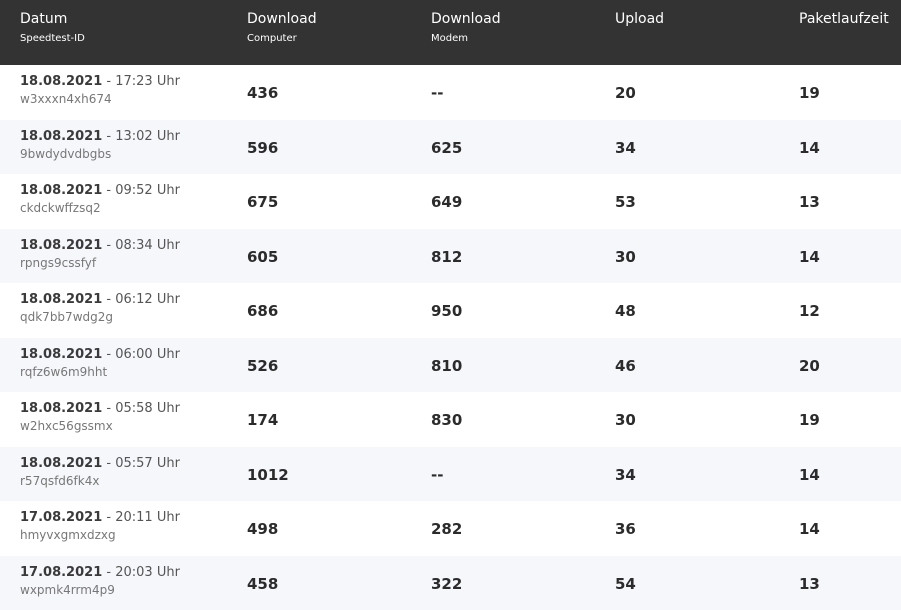  Describe the element at coordinates (59, 481) in the screenshot. I see `speedtest-id: r57qsfd6fk4x` at that location.